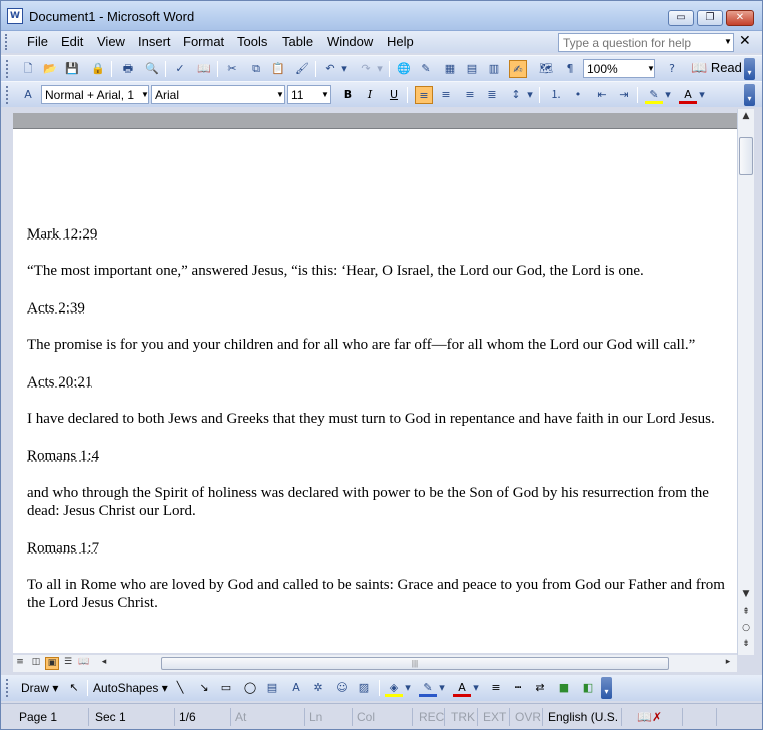 This screenshot has width=763, height=730. What do you see at coordinates (546, 69) in the screenshot?
I see `document-map-icon: 🗺` at bounding box center [546, 69].